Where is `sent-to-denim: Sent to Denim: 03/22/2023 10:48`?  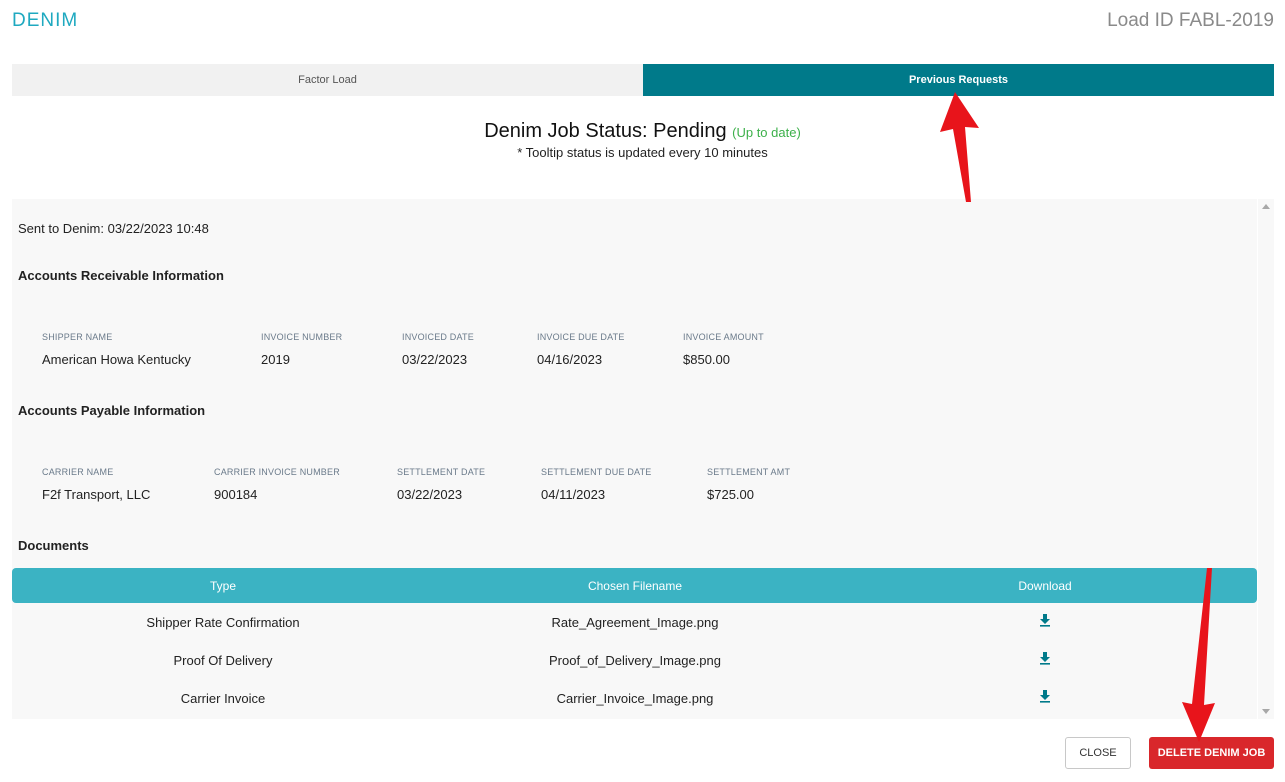 sent-to-denim: Sent to Denim: 03/22/2023 10:48 is located at coordinates (113, 228).